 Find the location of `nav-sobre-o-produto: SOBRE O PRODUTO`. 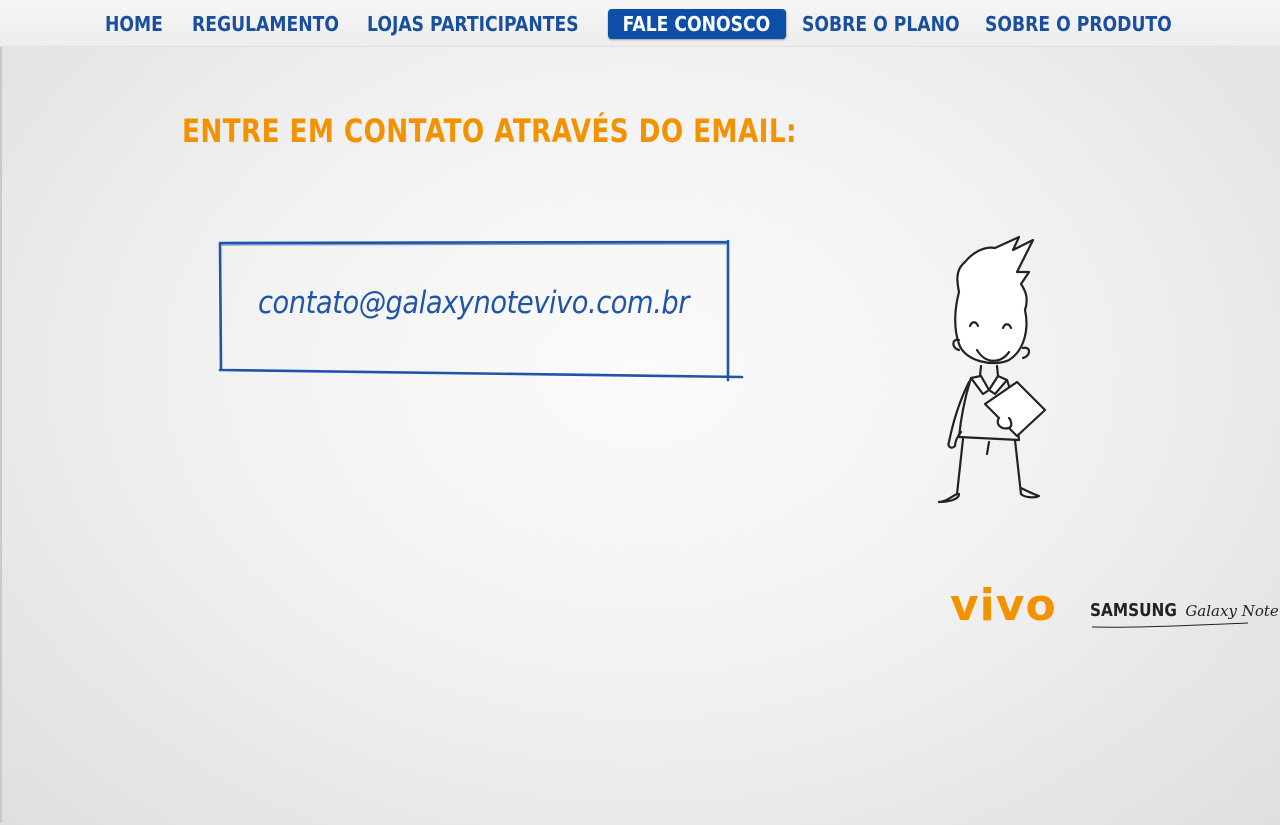

nav-sobre-o-produto: SOBRE O PRODUTO is located at coordinates (1078, 24).